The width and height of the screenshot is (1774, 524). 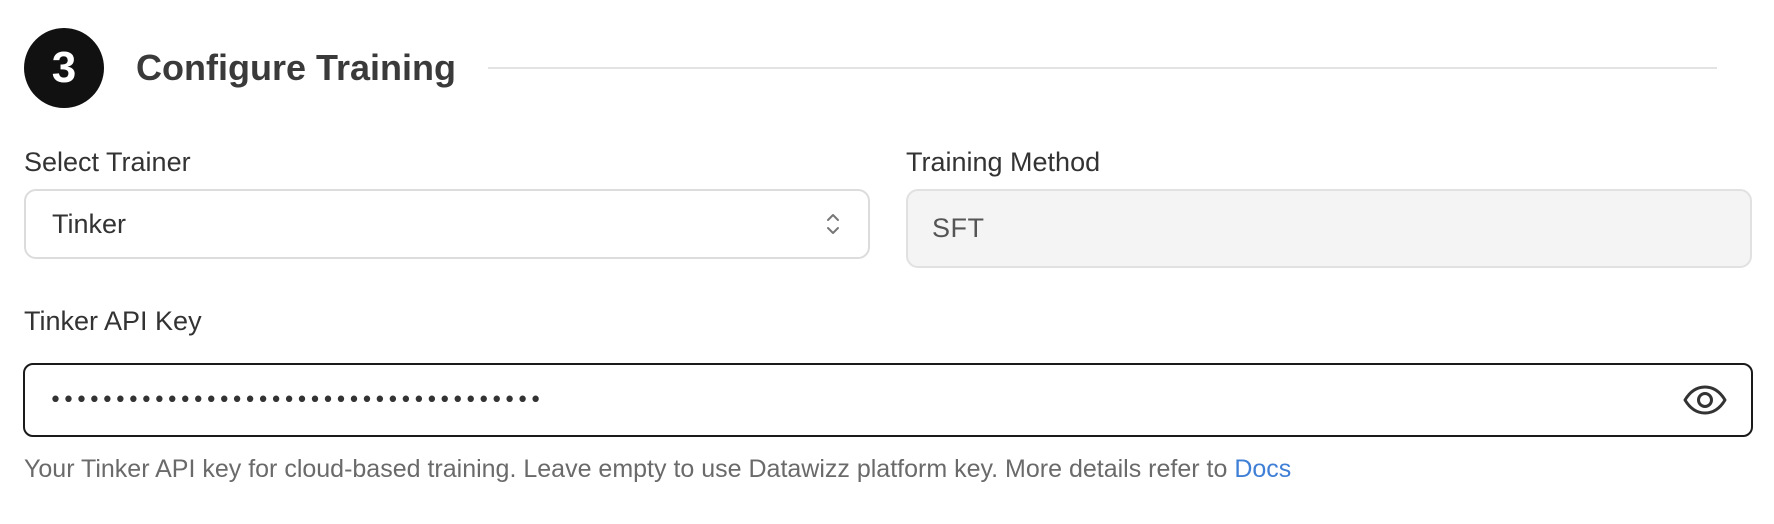 What do you see at coordinates (1102, 68) in the screenshot?
I see `header-divider` at bounding box center [1102, 68].